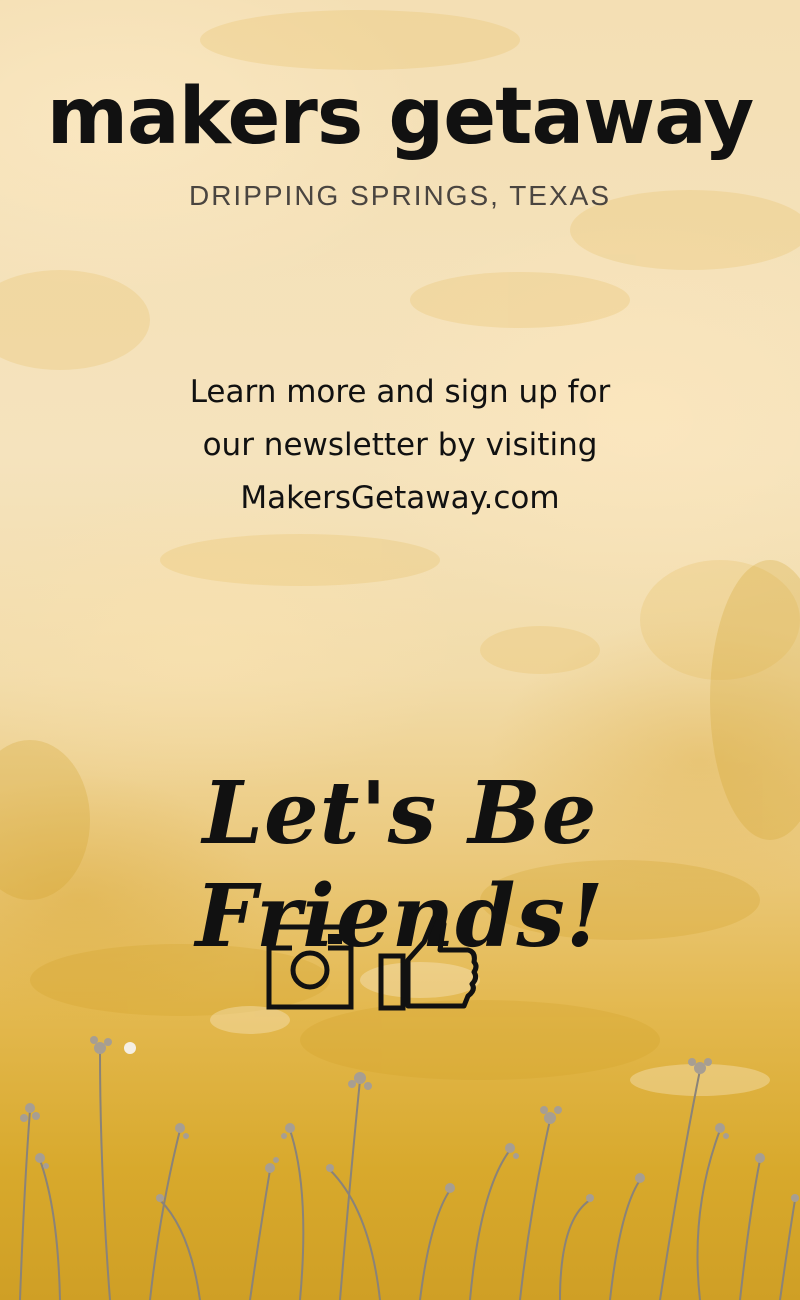  I want to click on location-subtitle: DRIPPING SPRINGS, TEXAS, so click(400, 195).